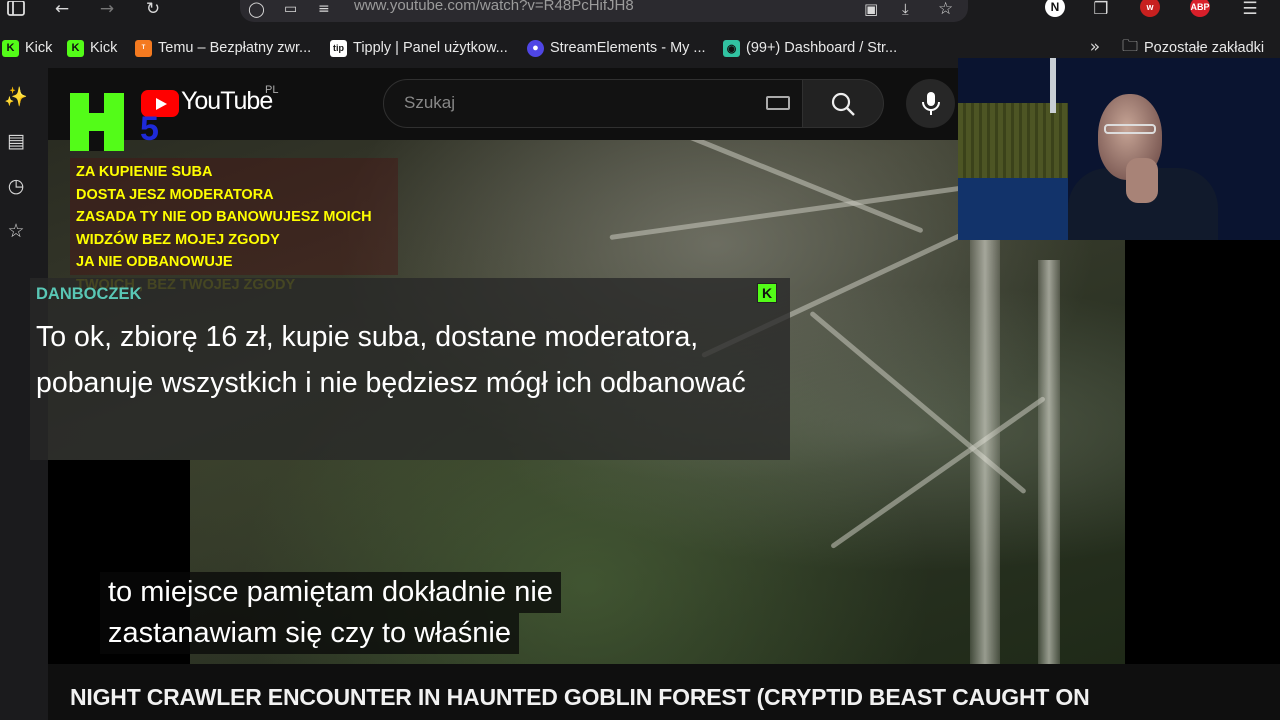  I want to click on bookmark-star-icon: ☆, so click(945, 9).